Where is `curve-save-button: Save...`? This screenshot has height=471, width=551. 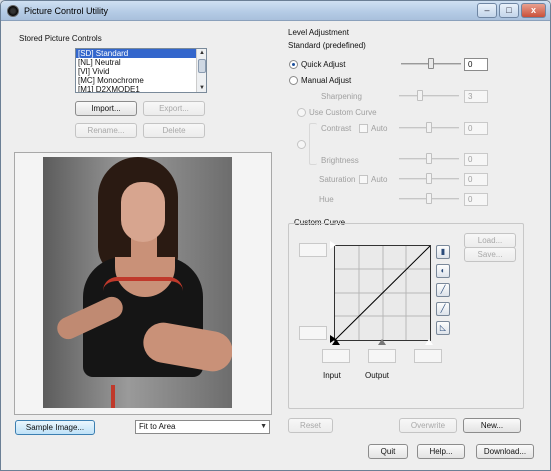 curve-save-button: Save... is located at coordinates (490, 254).